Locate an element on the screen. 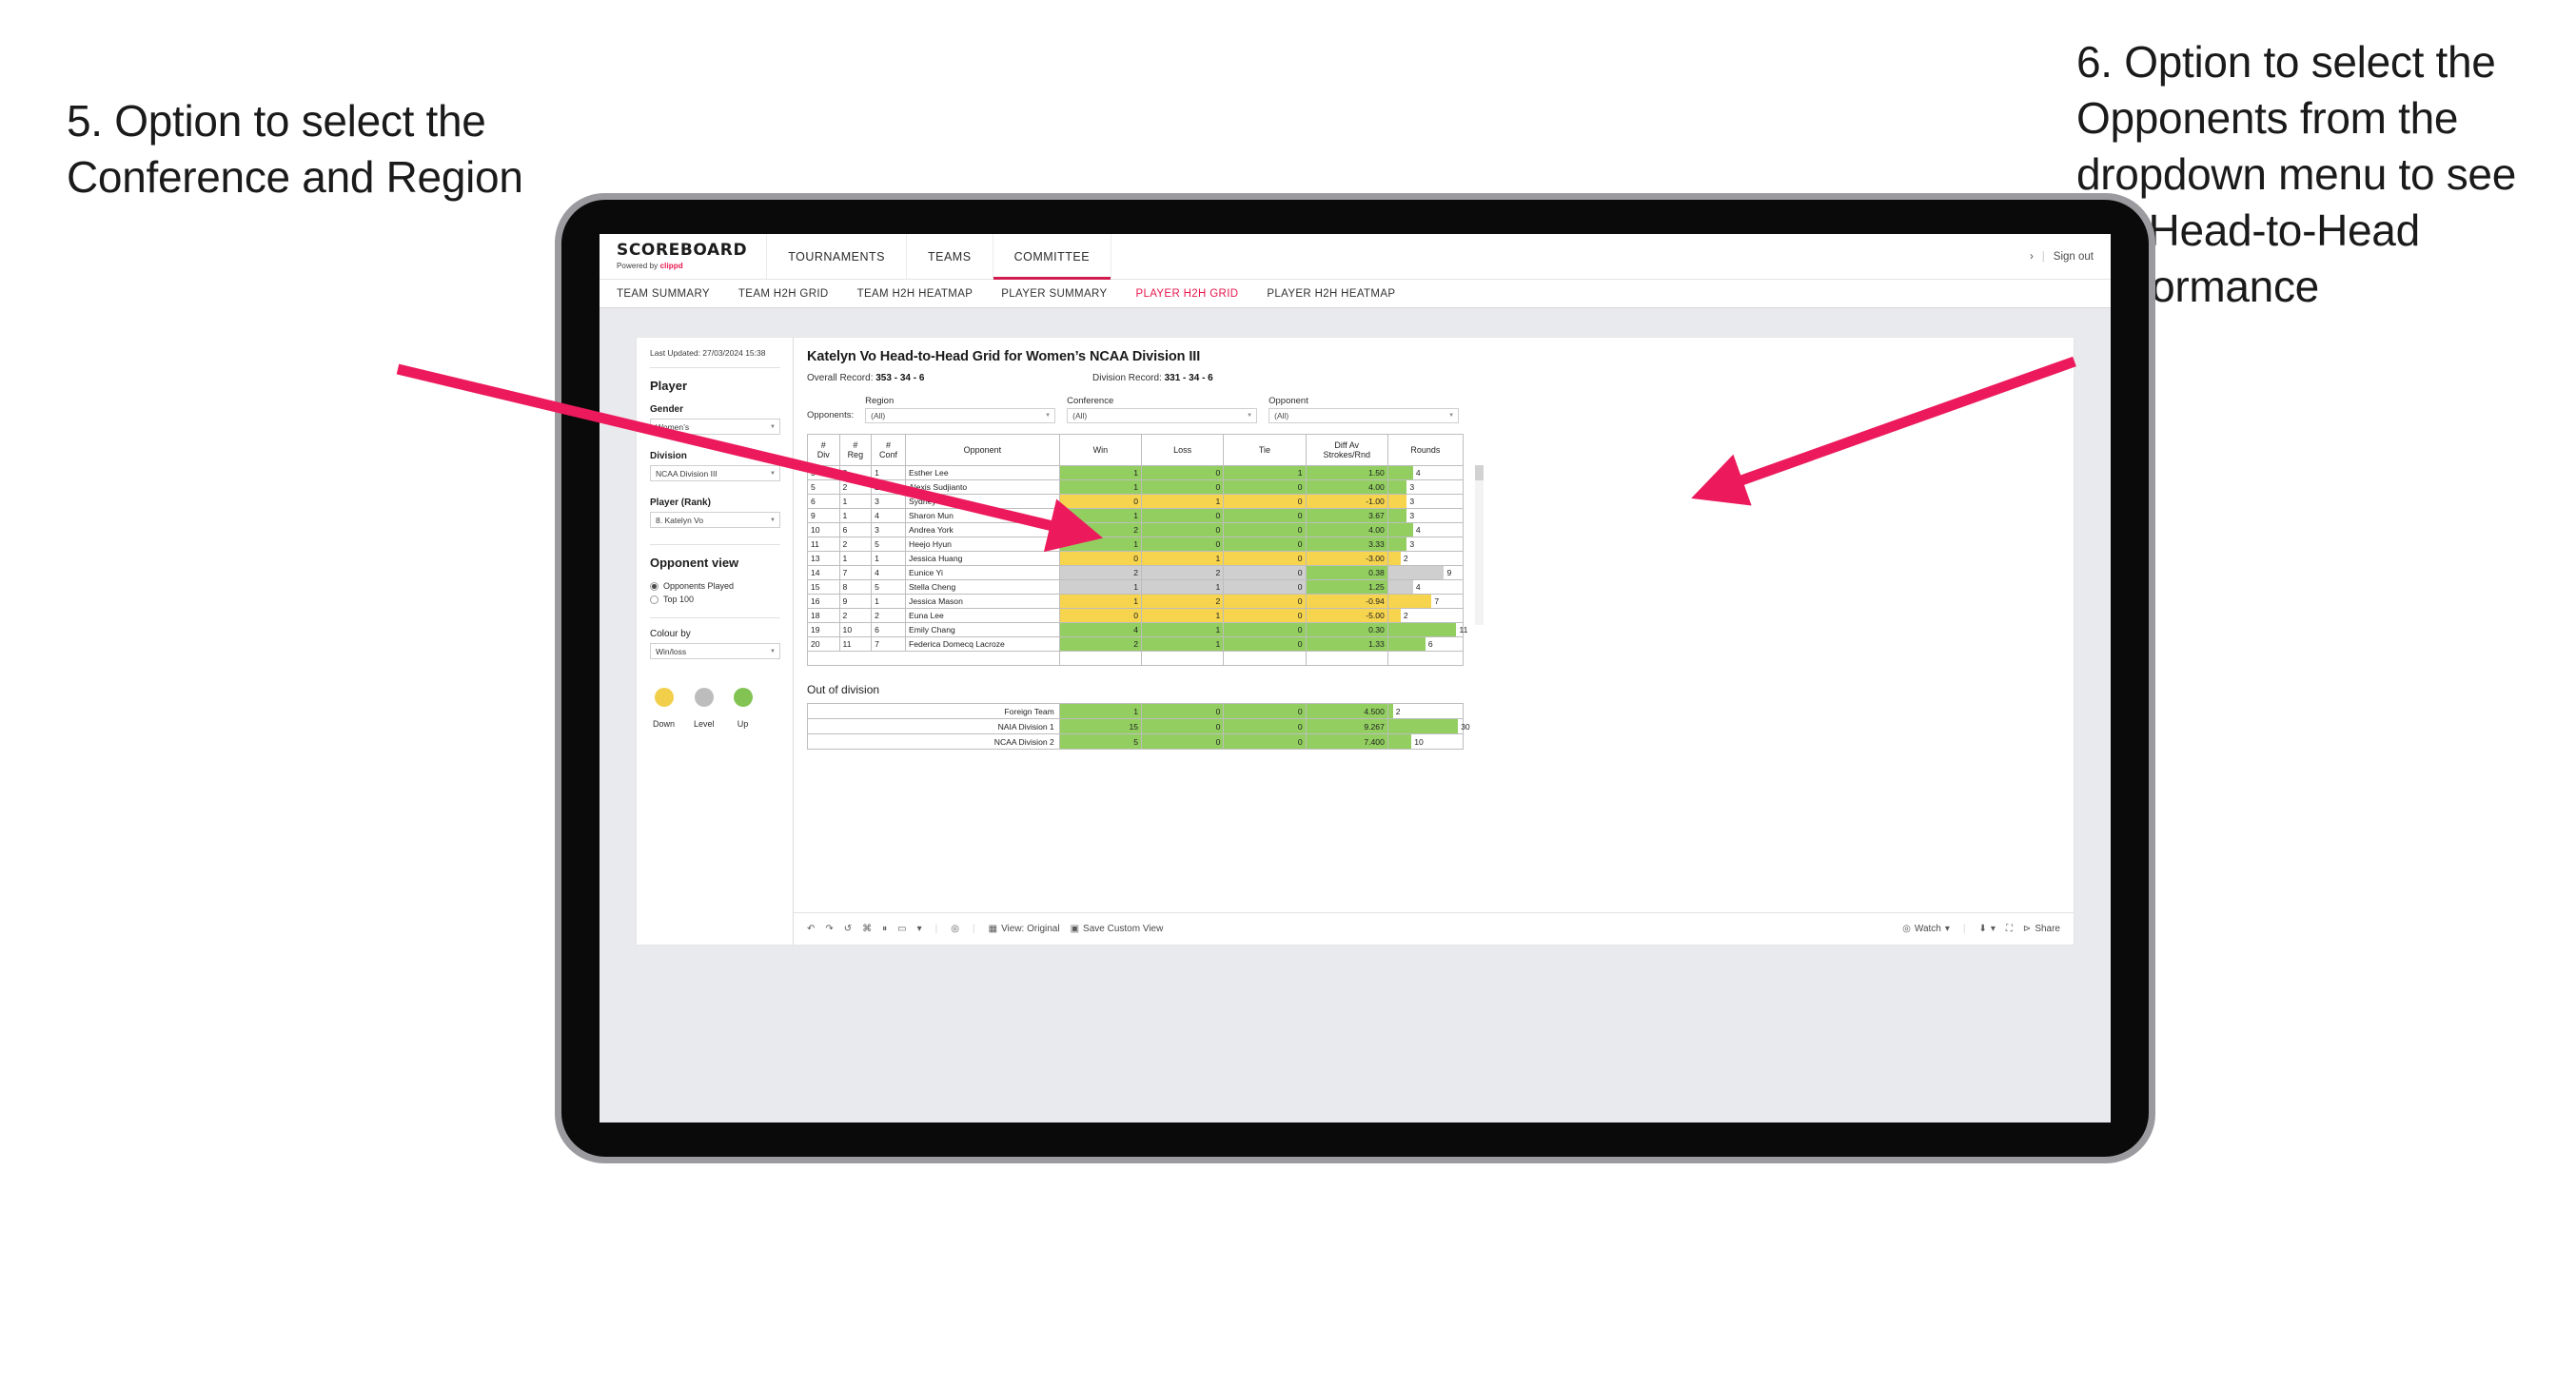 This screenshot has width=2576, height=1386. table-row: 19 10 6 Emily Chang 4 1 0 0.30 11 is located at coordinates (1137, 629).